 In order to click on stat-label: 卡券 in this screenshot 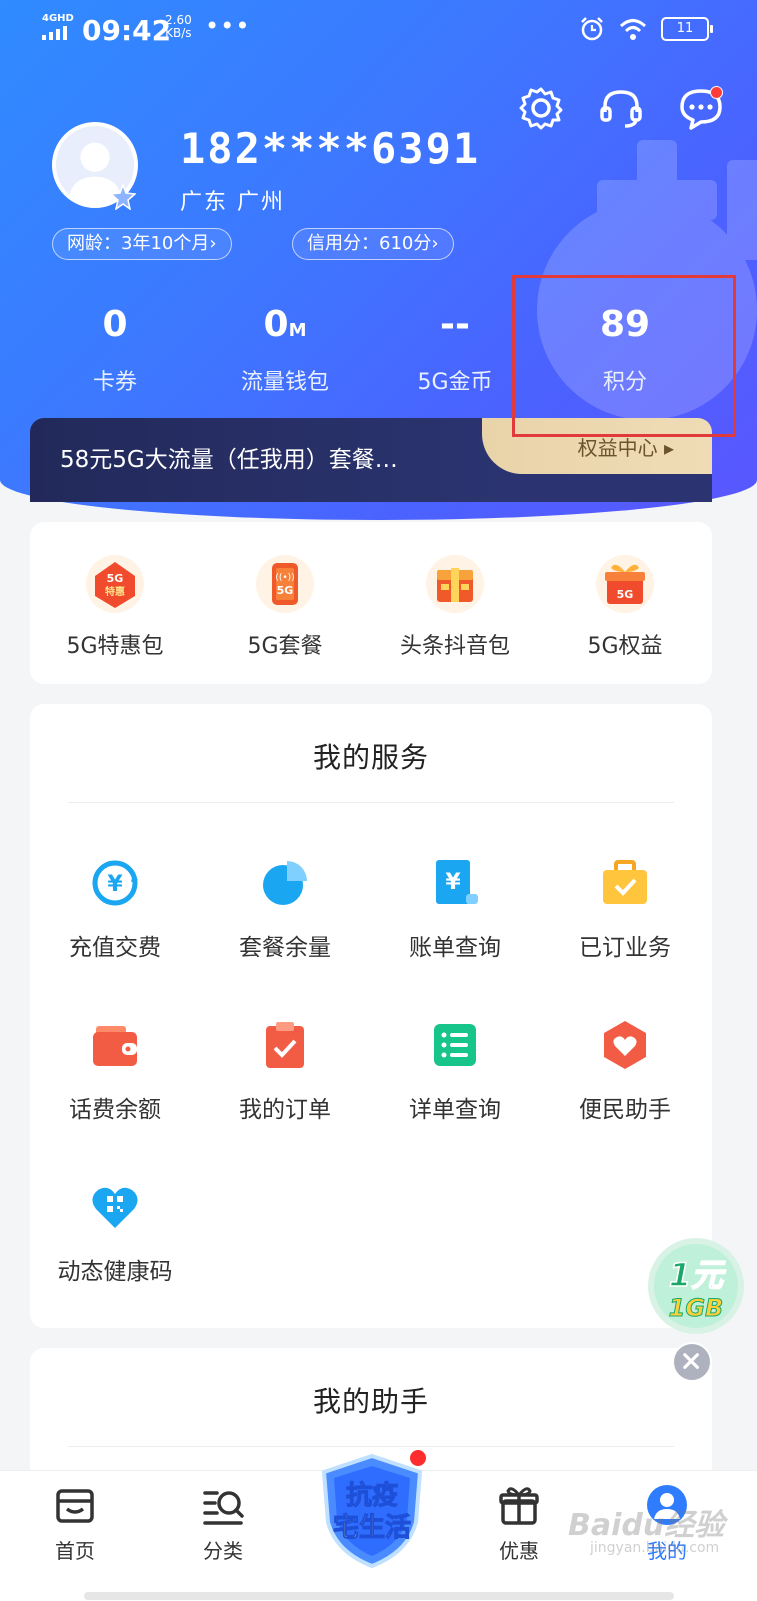, I will do `click(114, 382)`.